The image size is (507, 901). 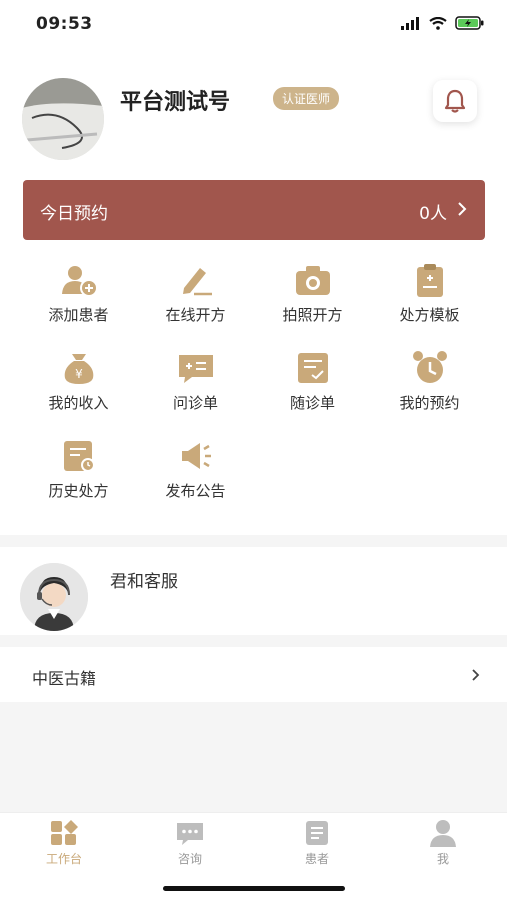 I want to click on grid-label: 历史处方, so click(x=78, y=491).